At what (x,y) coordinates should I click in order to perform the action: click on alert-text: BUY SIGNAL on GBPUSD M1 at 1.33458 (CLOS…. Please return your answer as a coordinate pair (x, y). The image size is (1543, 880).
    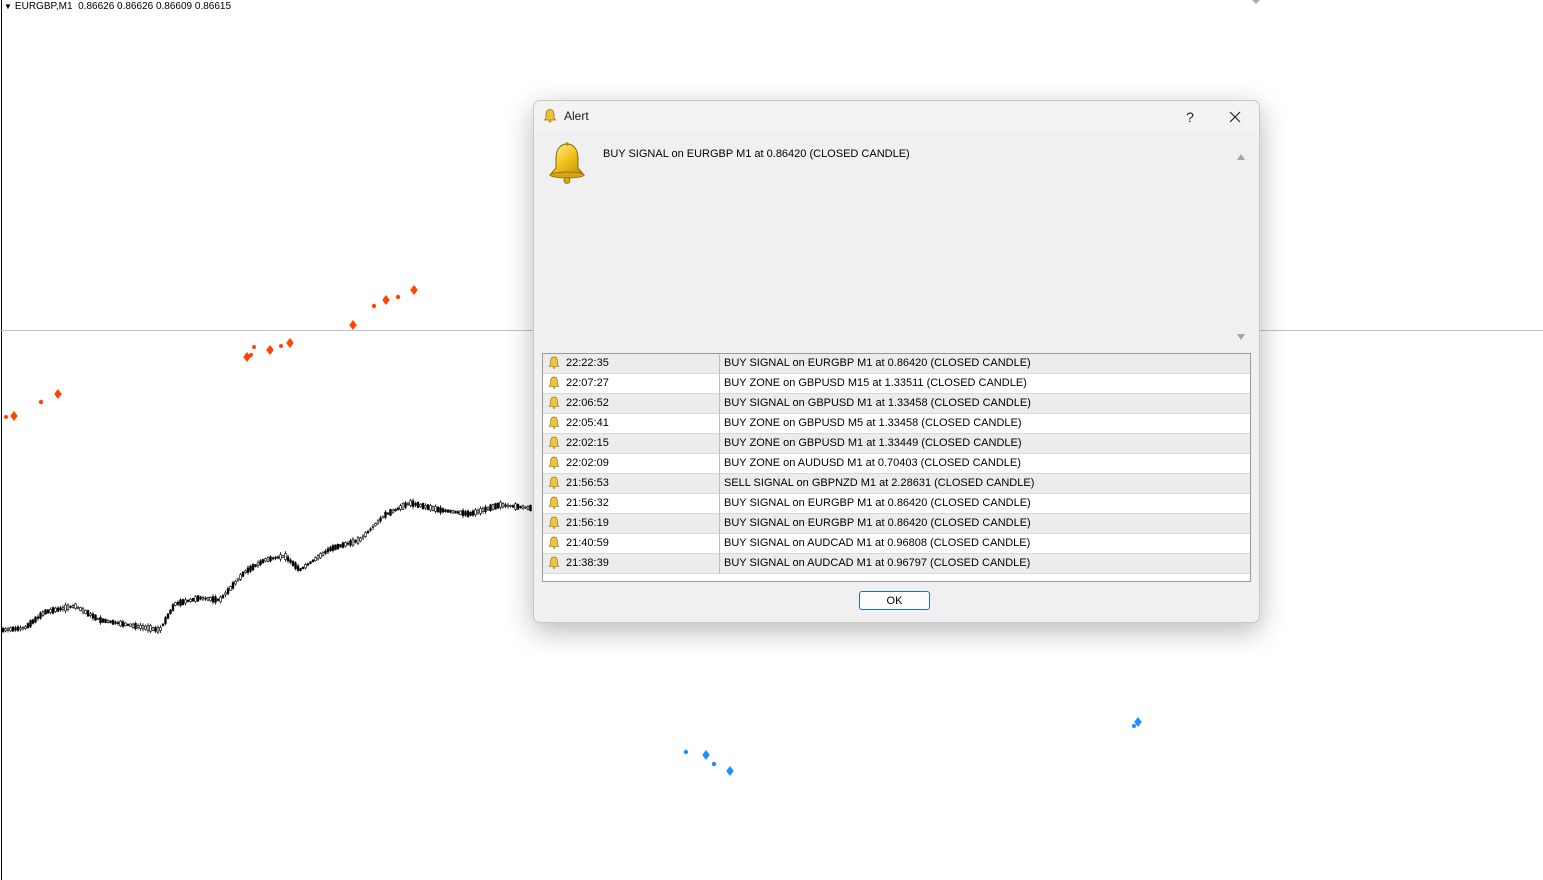
    Looking at the image, I should click on (877, 403).